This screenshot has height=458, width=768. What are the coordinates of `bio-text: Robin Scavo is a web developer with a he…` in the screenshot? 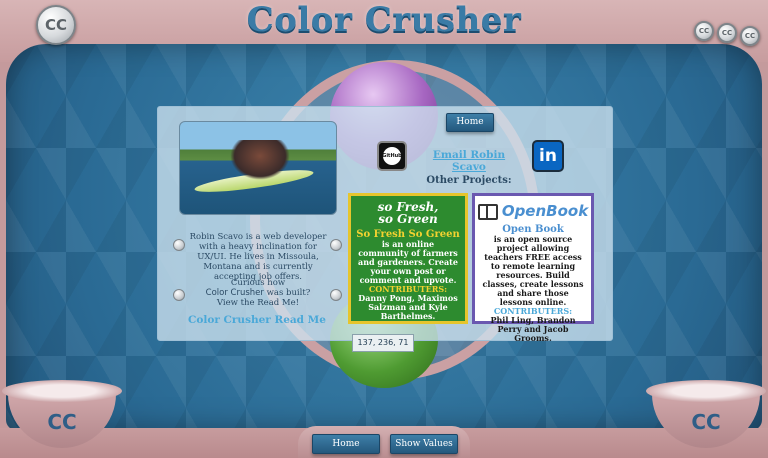 It's located at (258, 257).